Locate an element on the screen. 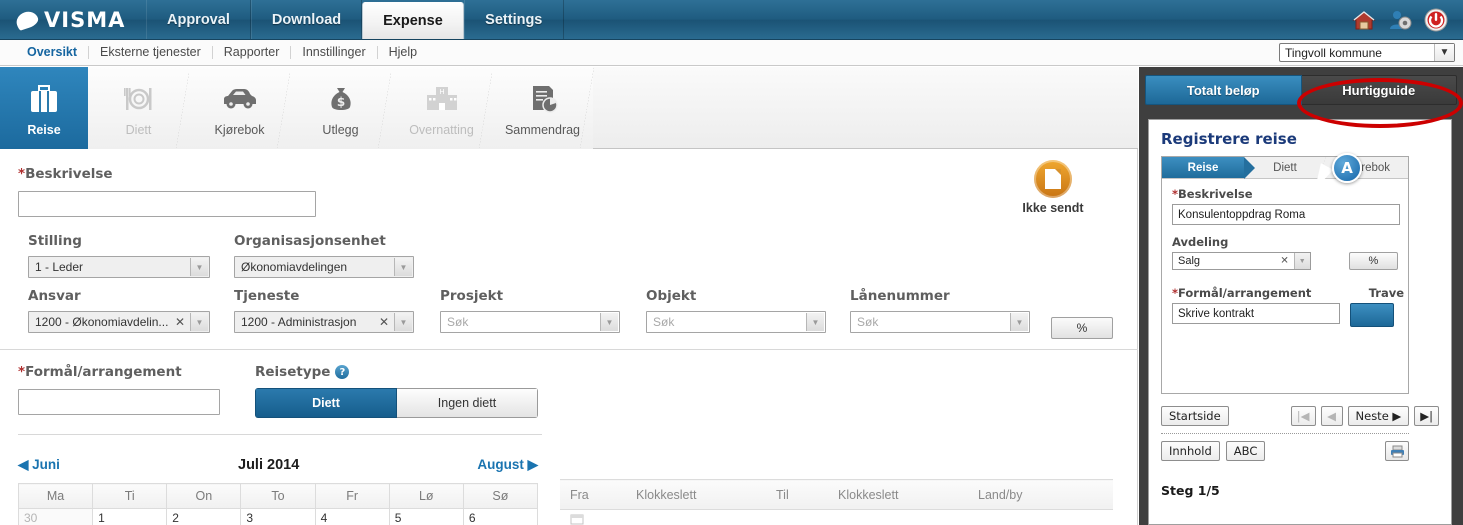  calendar-day-cell: 1 is located at coordinates (130, 516).